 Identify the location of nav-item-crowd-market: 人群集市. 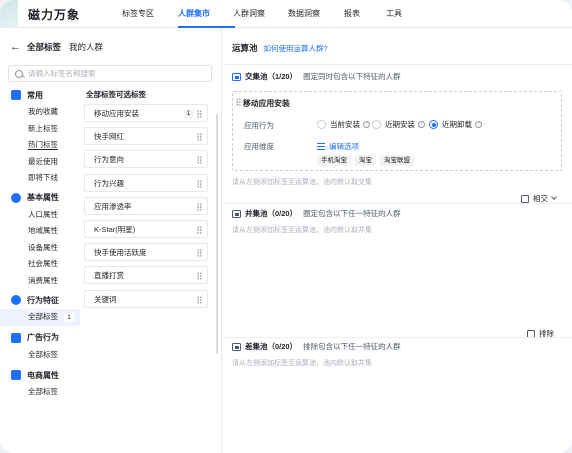
(206, 14).